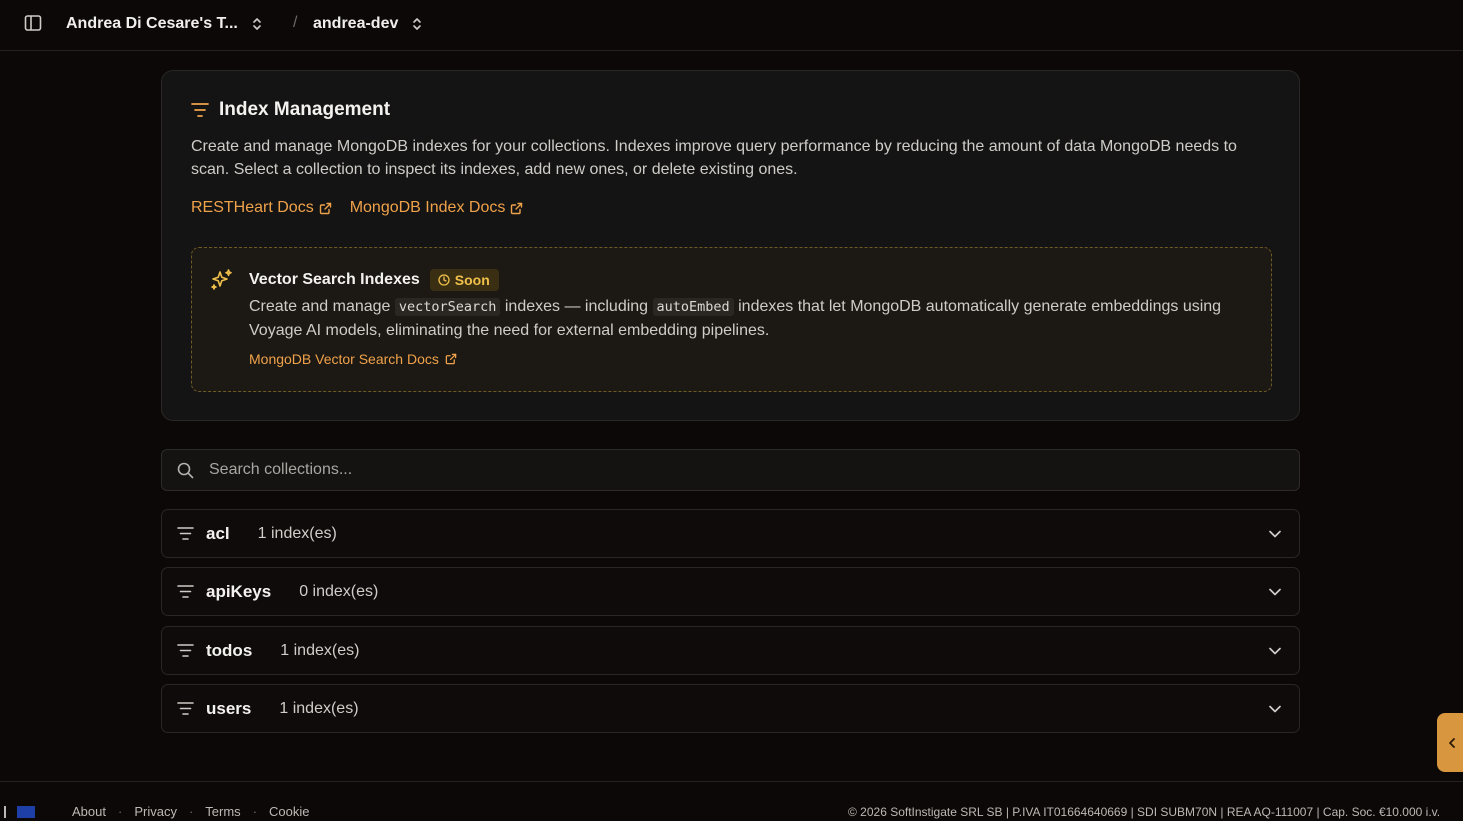 Image resolution: width=1463 pixels, height=821 pixels. I want to click on index-count: 0 index(es), so click(339, 591).